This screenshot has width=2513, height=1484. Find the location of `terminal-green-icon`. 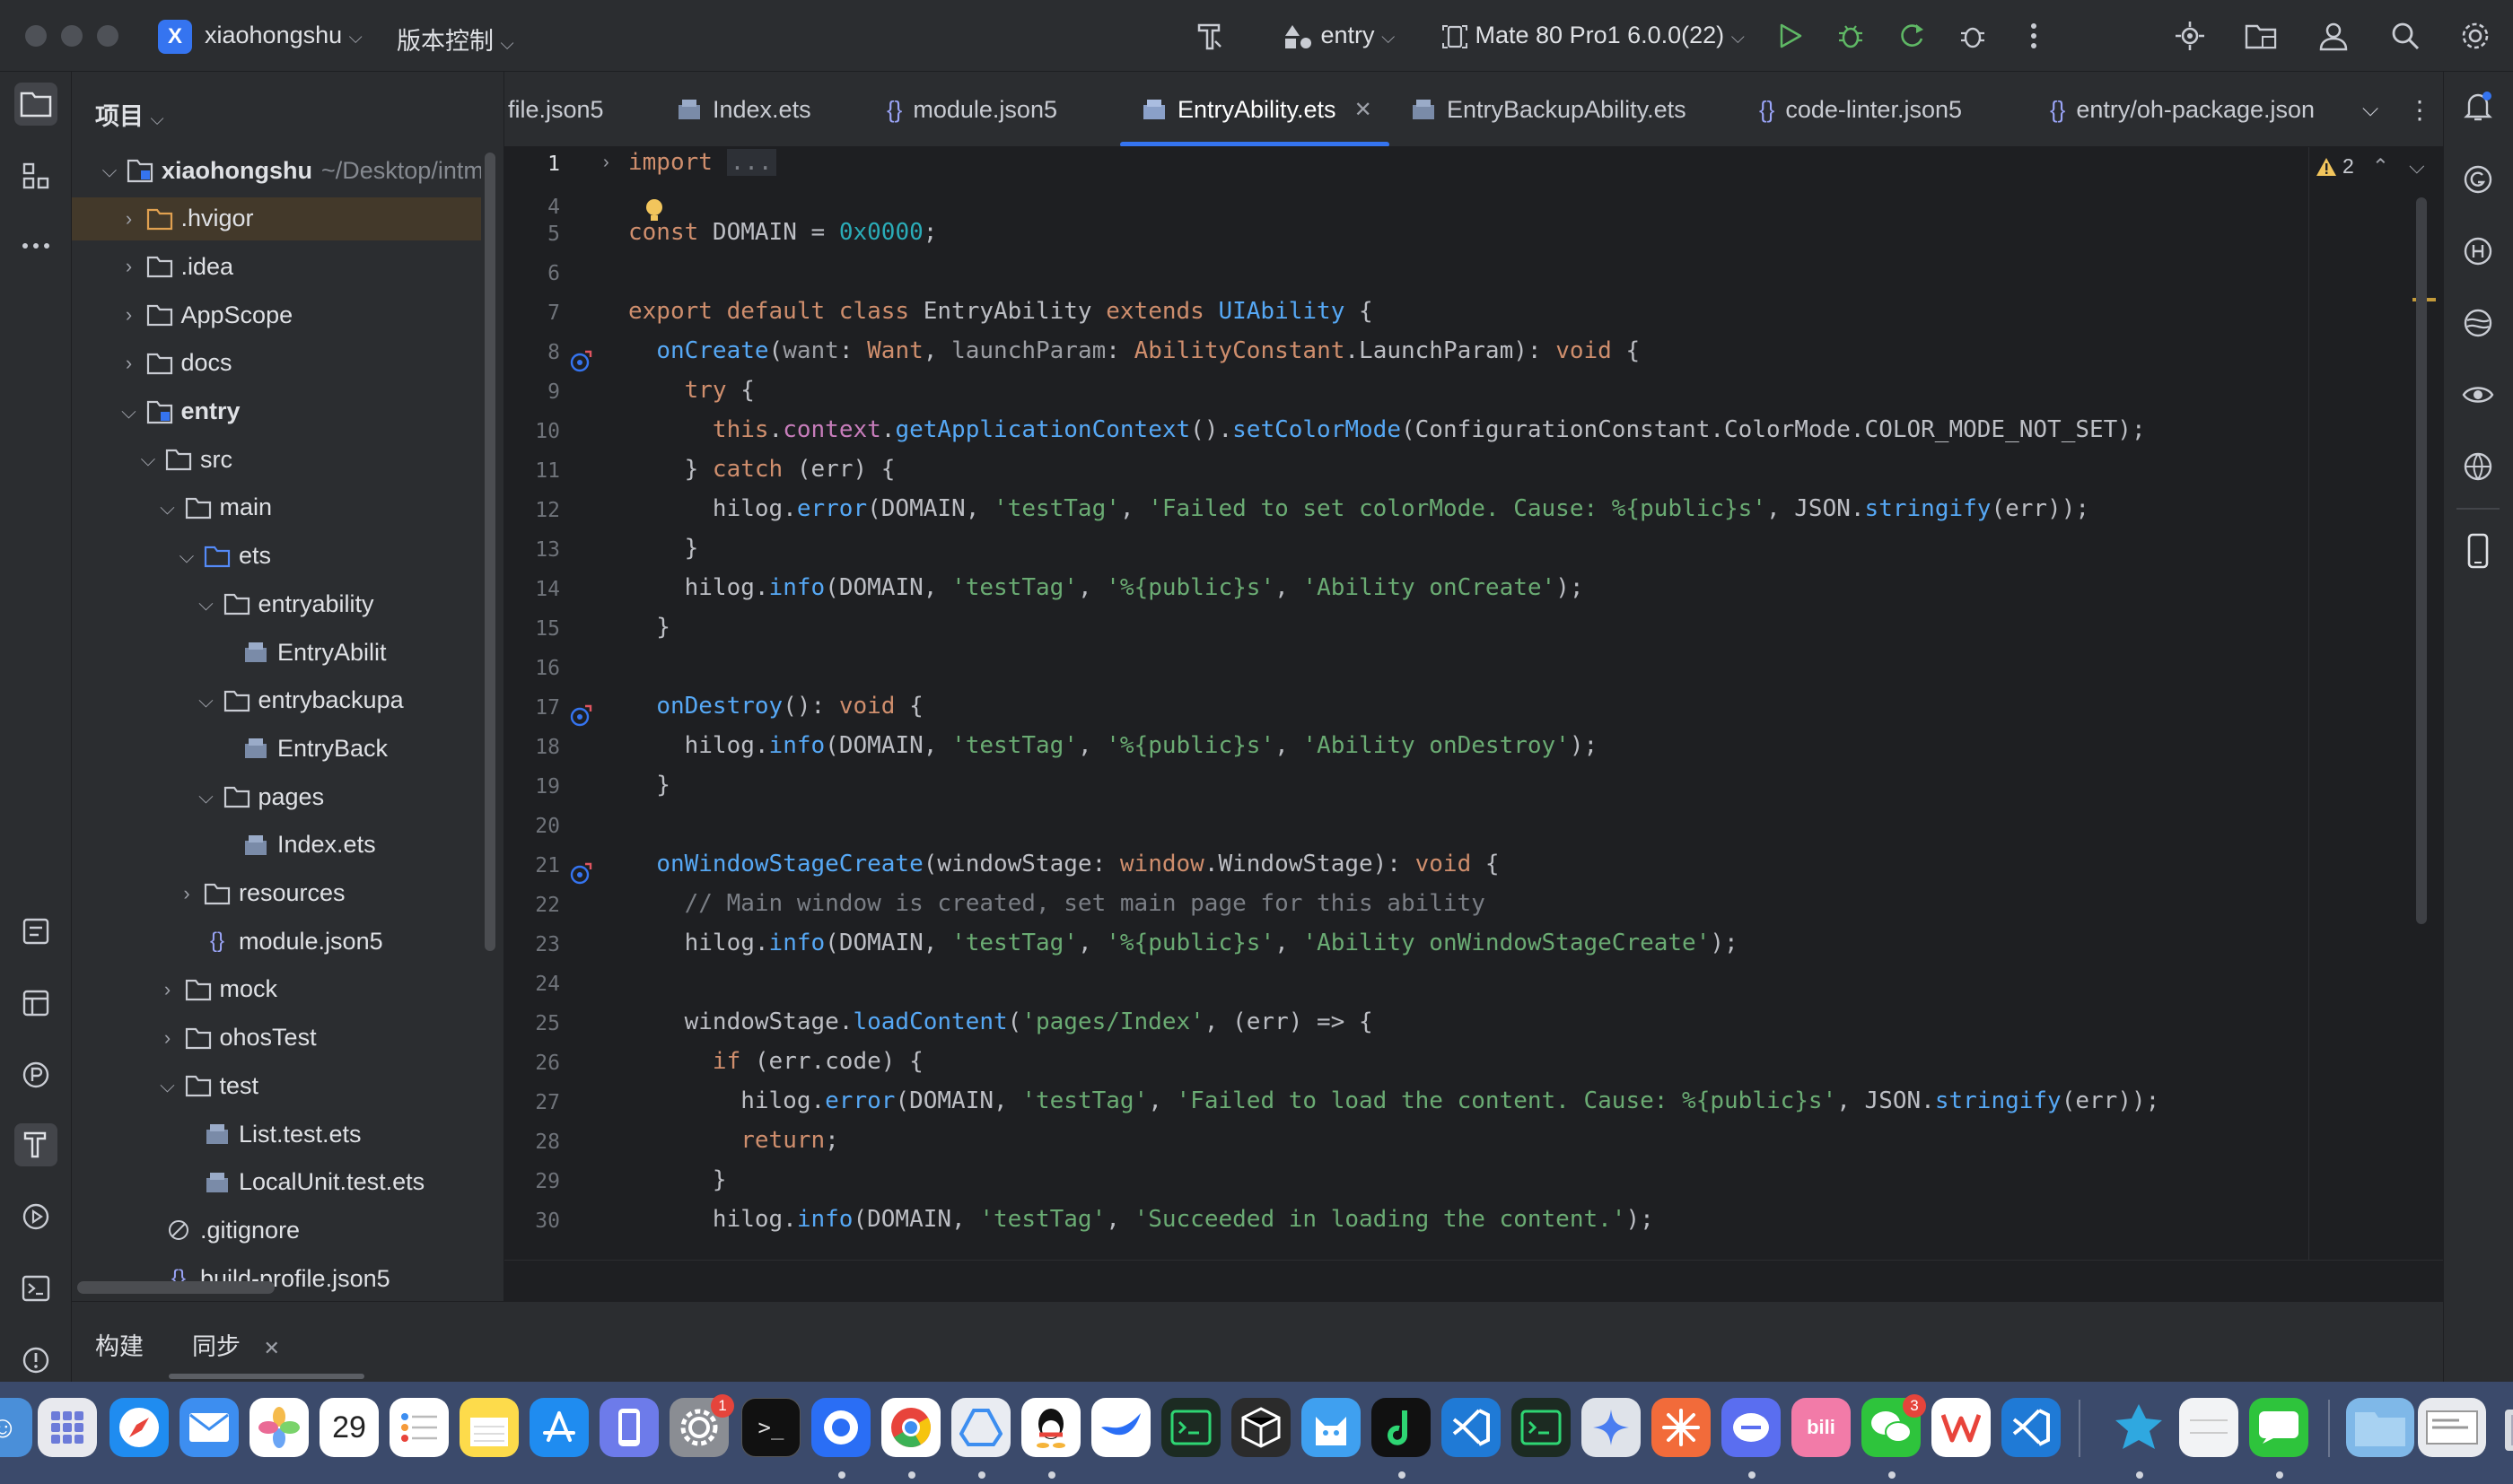

terminal-green-icon is located at coordinates (1541, 1427).